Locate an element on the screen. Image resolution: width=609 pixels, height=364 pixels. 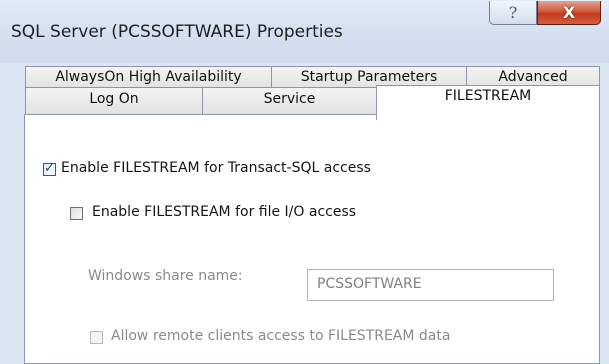
help-button: ? is located at coordinates (513, 13).